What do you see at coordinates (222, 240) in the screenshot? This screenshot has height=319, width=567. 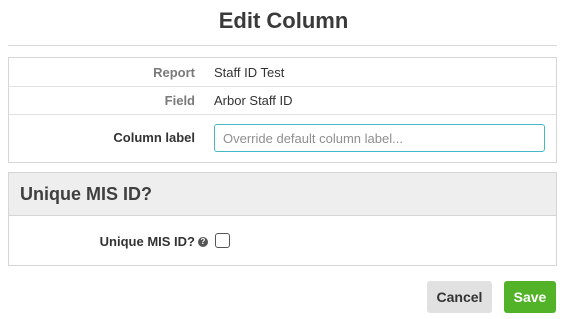 I see `unique-mis-id-checkbox` at bounding box center [222, 240].